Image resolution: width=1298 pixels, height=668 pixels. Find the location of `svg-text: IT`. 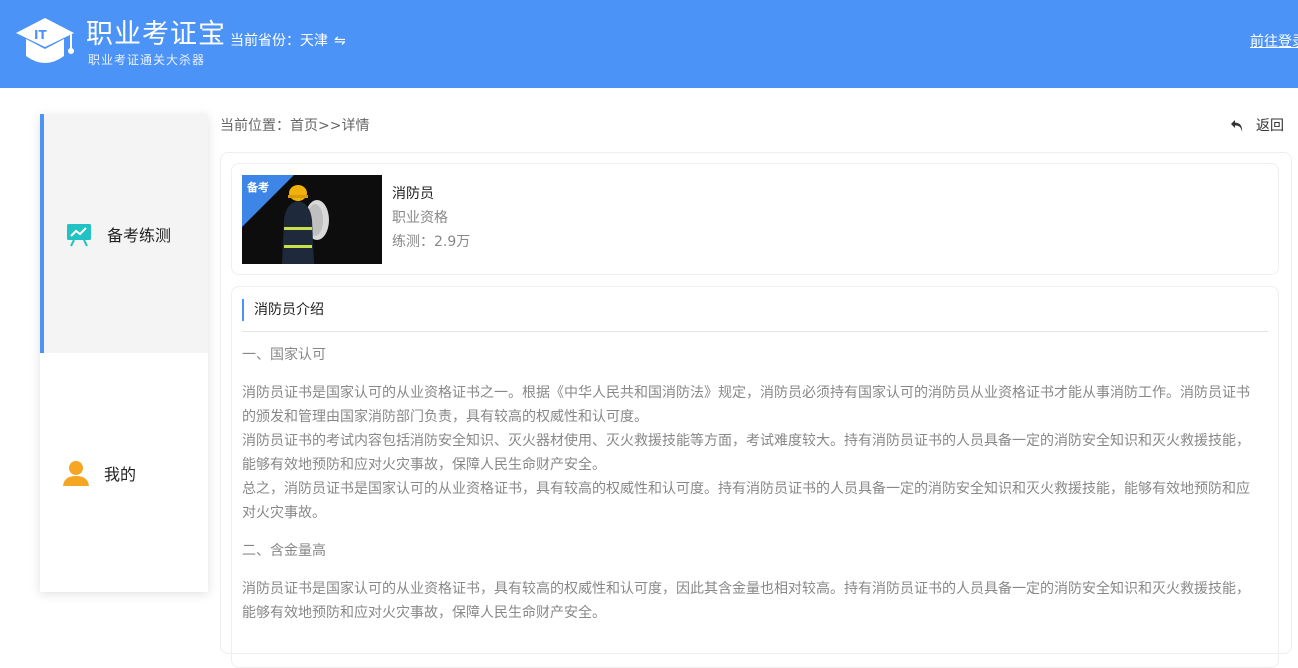

svg-text: IT is located at coordinates (40, 35).